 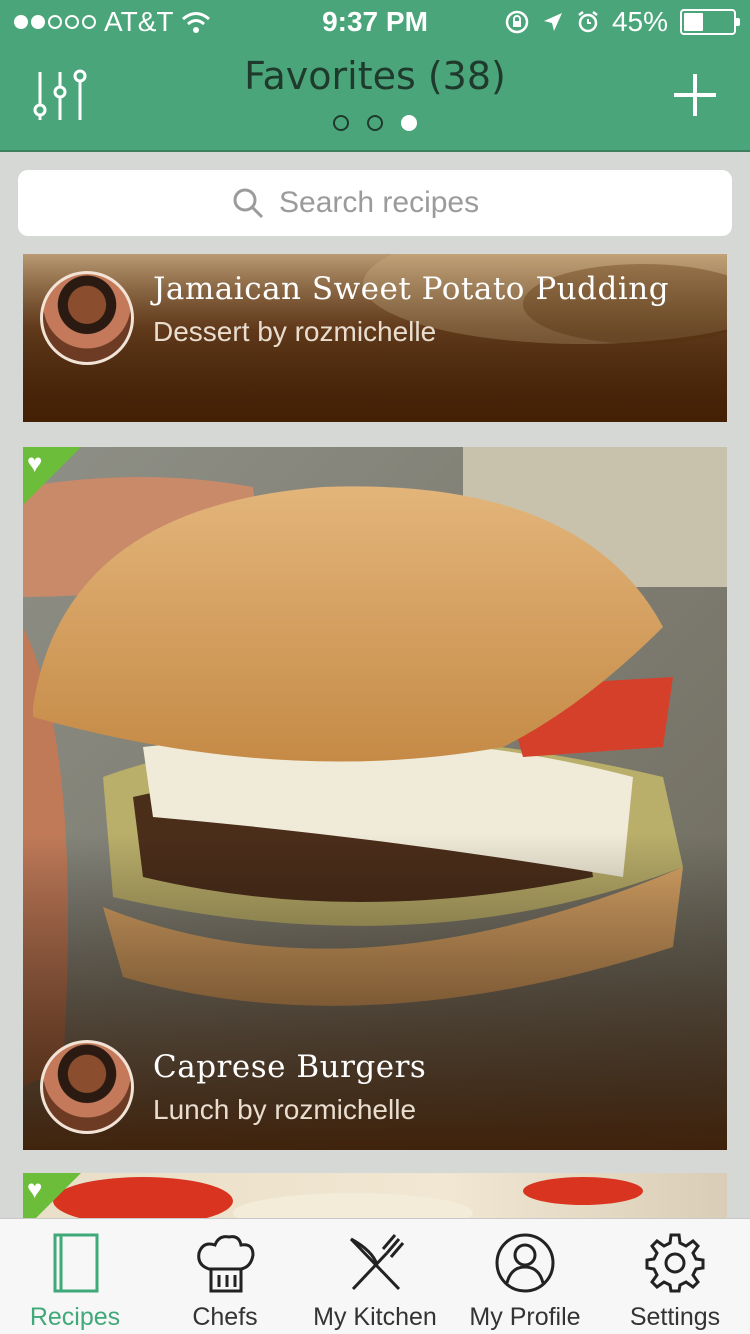 What do you see at coordinates (375, 76) in the screenshot?
I see `page-title: Favorites (38)` at bounding box center [375, 76].